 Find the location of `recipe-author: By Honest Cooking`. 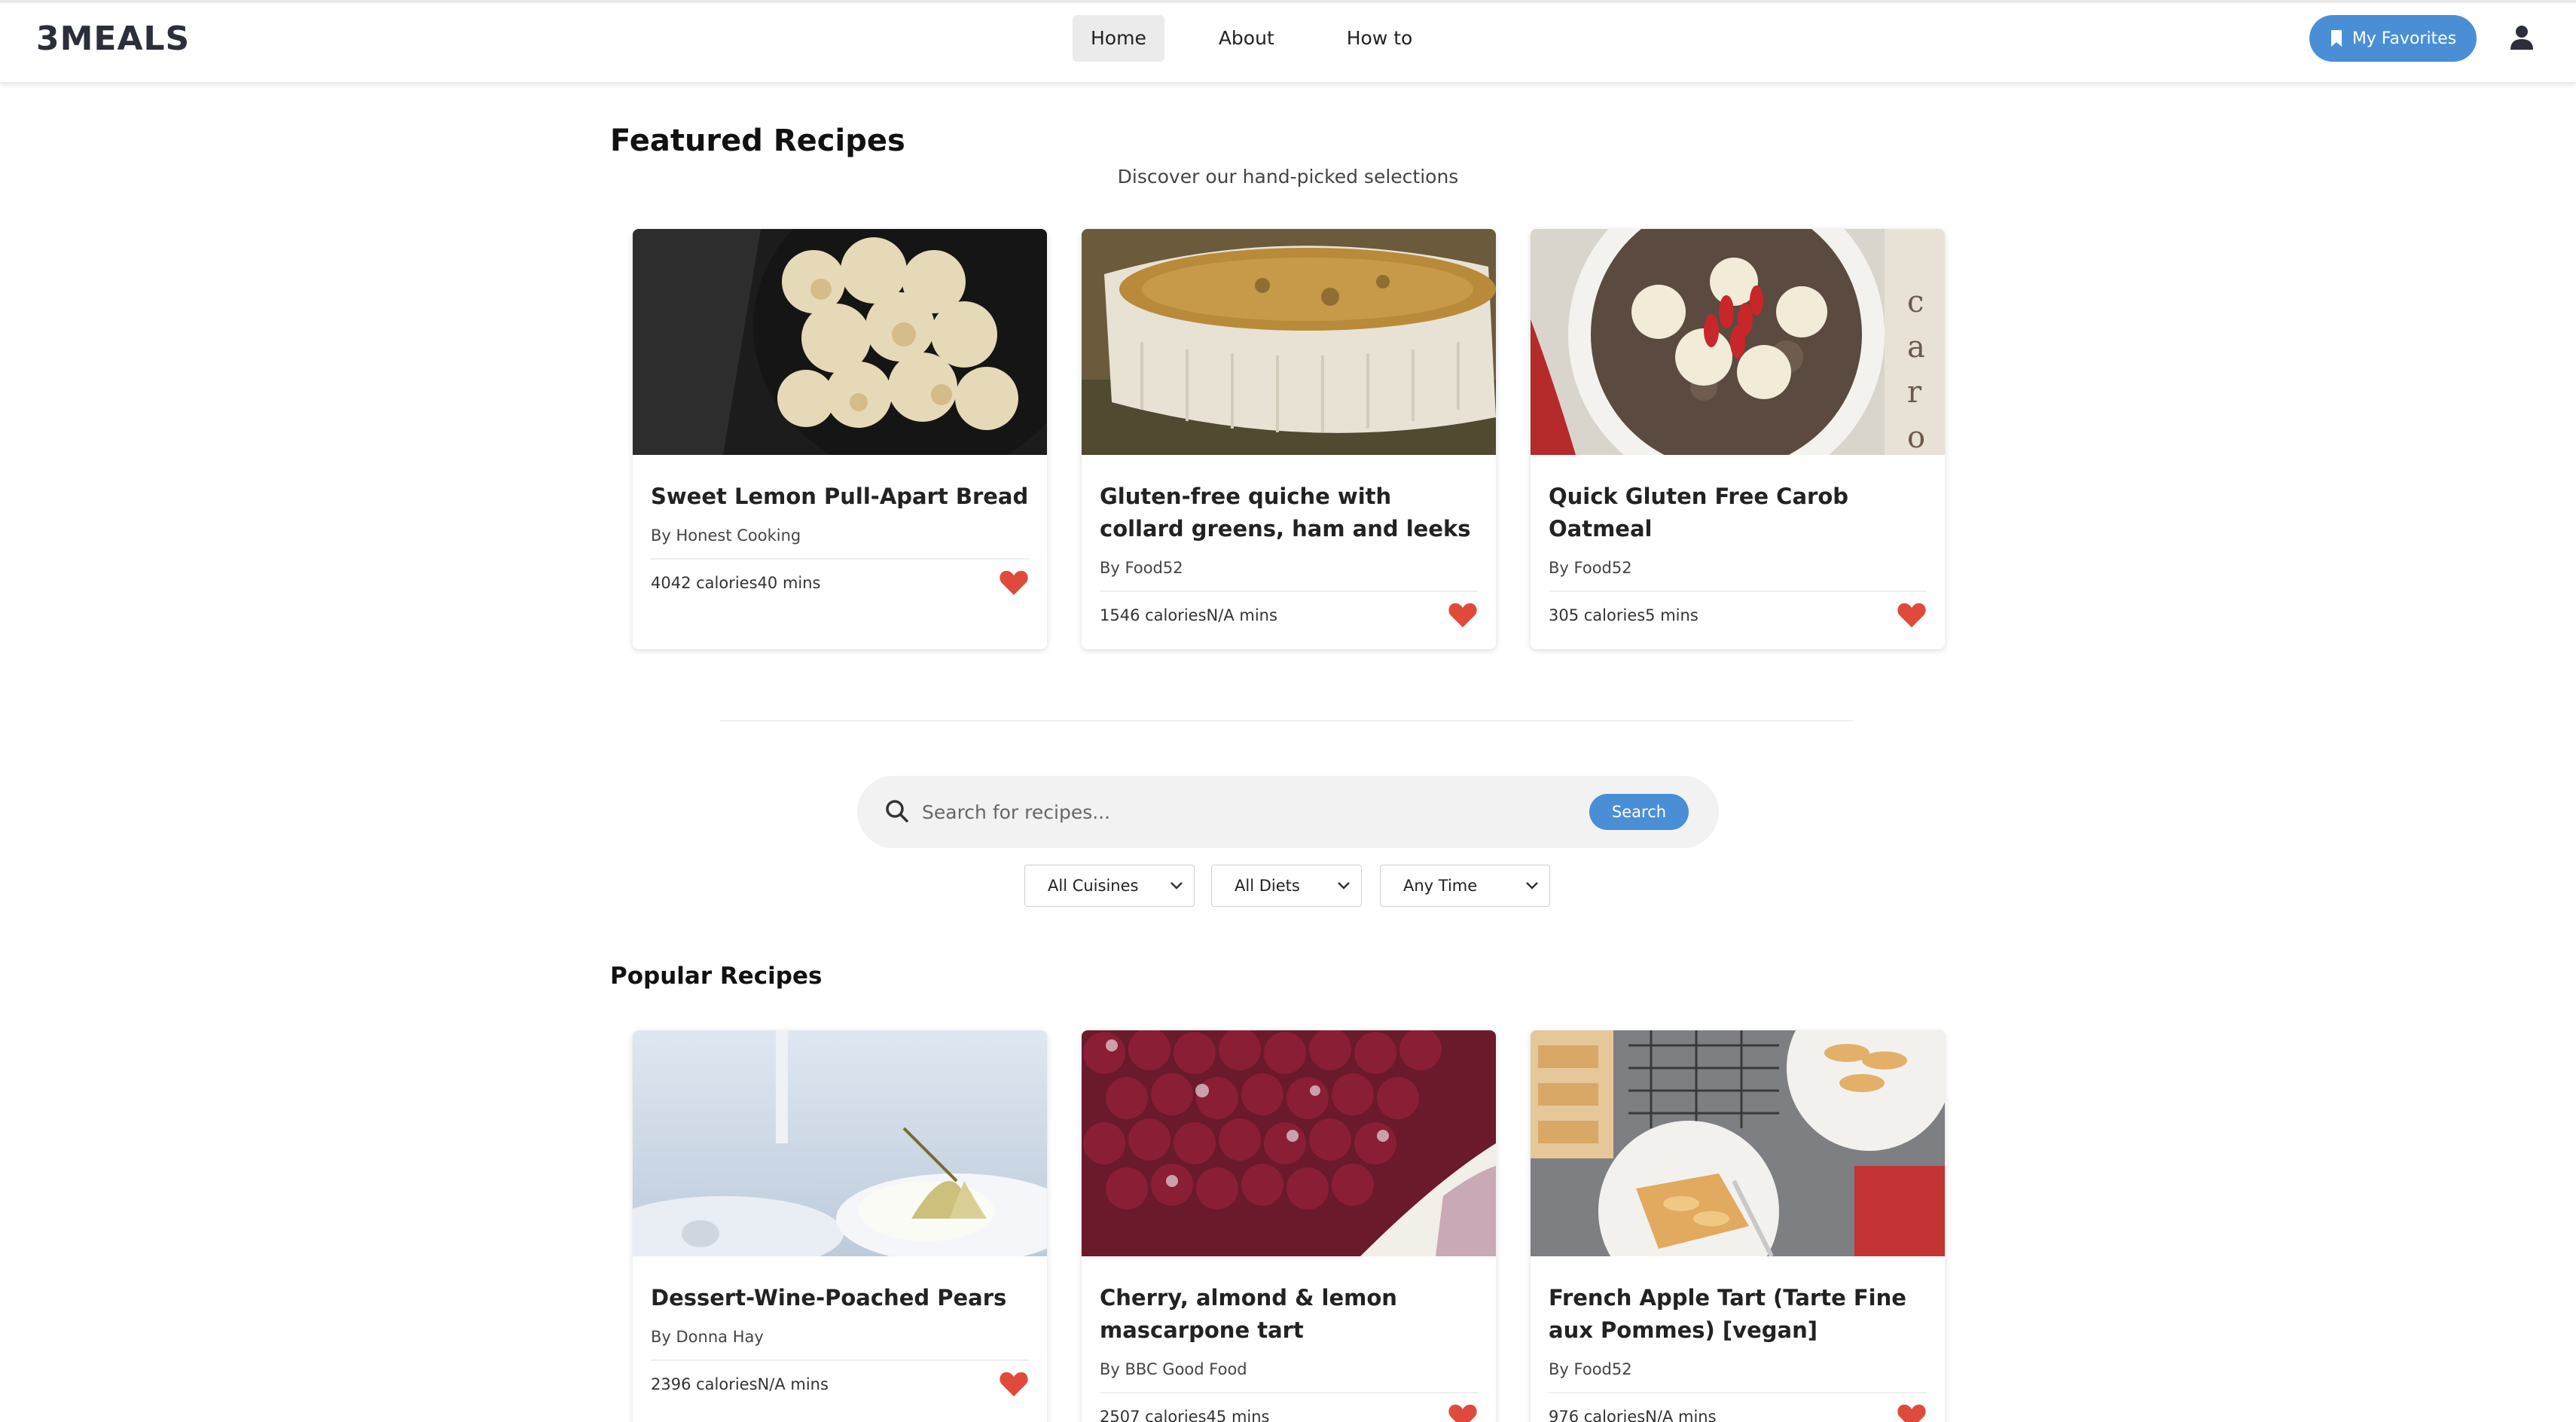

recipe-author: By Honest Cooking is located at coordinates (726, 535).